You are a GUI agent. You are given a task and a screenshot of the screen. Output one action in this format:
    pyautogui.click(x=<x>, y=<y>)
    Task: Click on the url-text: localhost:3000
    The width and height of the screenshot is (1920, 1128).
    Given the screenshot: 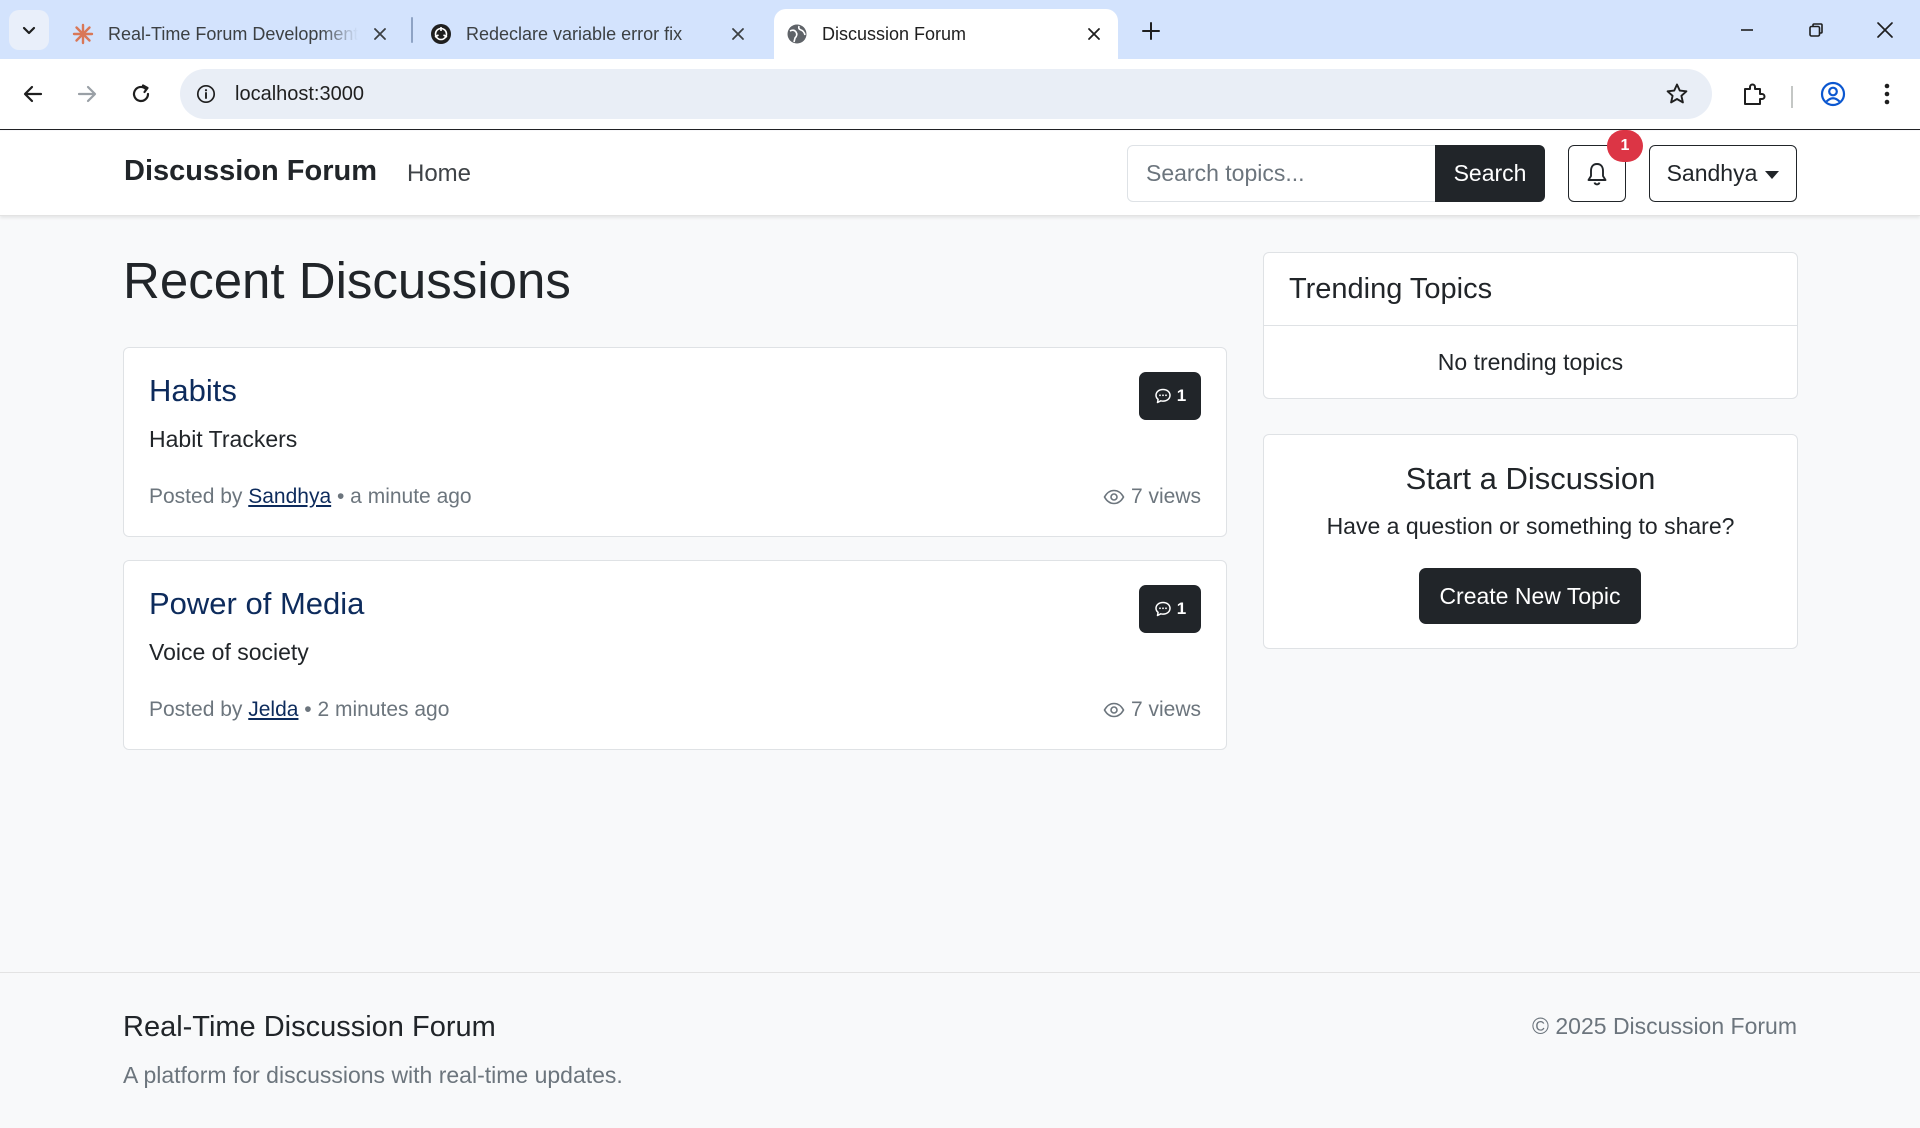 What is the action you would take?
    pyautogui.click(x=299, y=94)
    